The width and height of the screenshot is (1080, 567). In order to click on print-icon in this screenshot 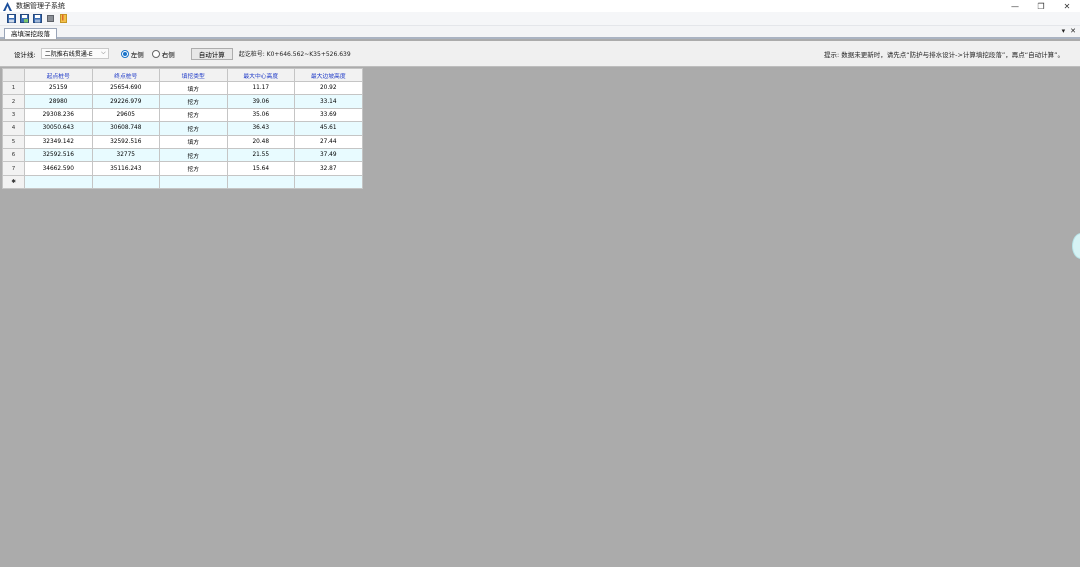, I will do `click(50, 19)`.